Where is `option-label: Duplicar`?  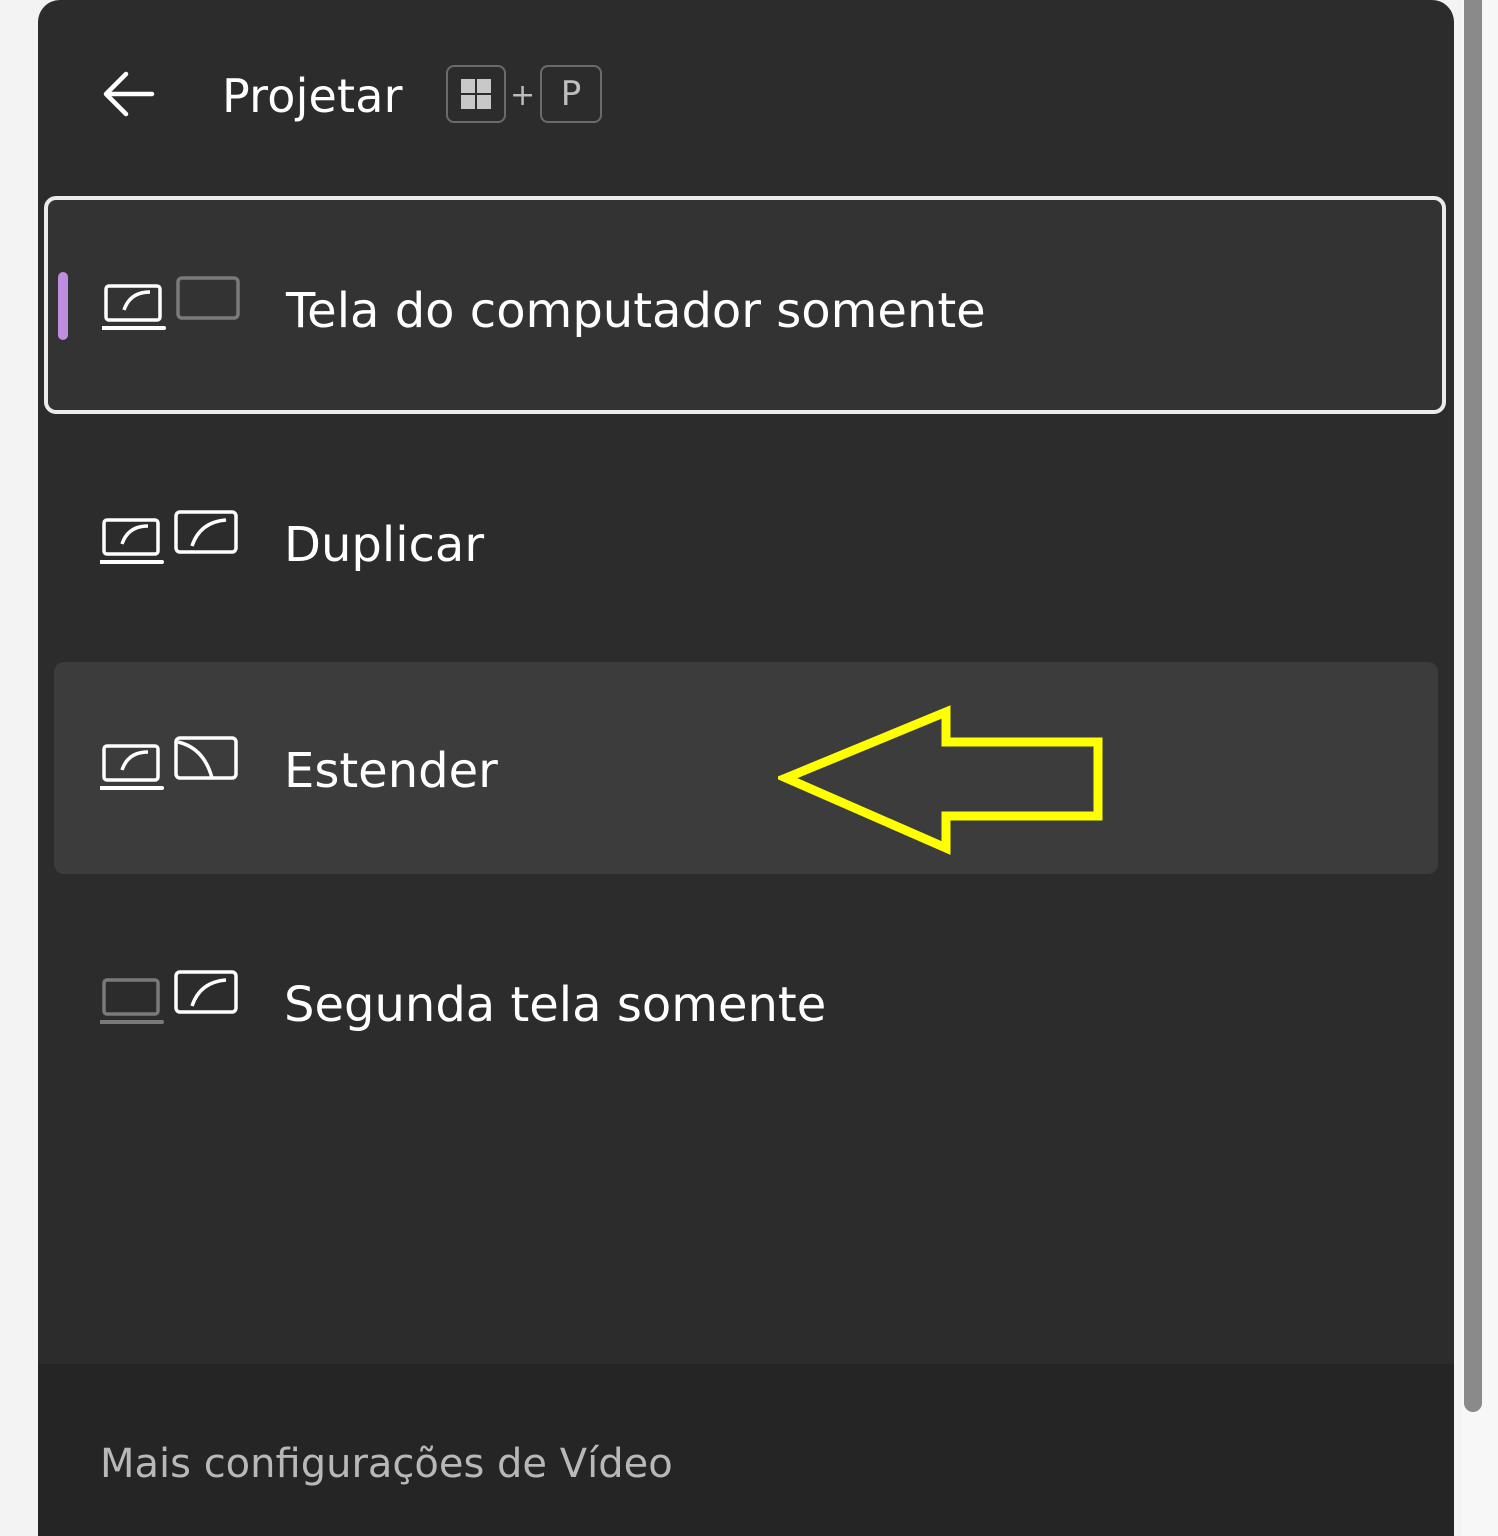
option-label: Duplicar is located at coordinates (384, 545).